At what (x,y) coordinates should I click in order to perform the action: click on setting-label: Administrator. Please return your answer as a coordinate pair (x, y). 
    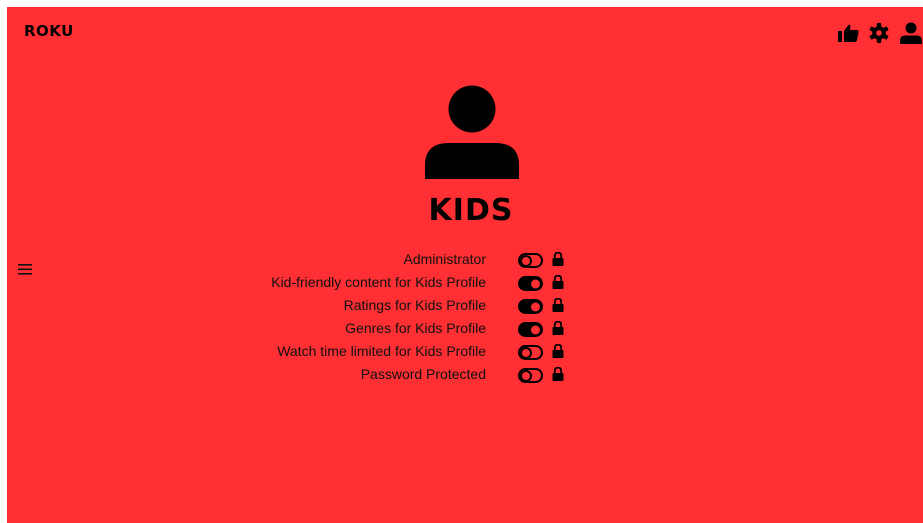
    Looking at the image, I should click on (444, 259).